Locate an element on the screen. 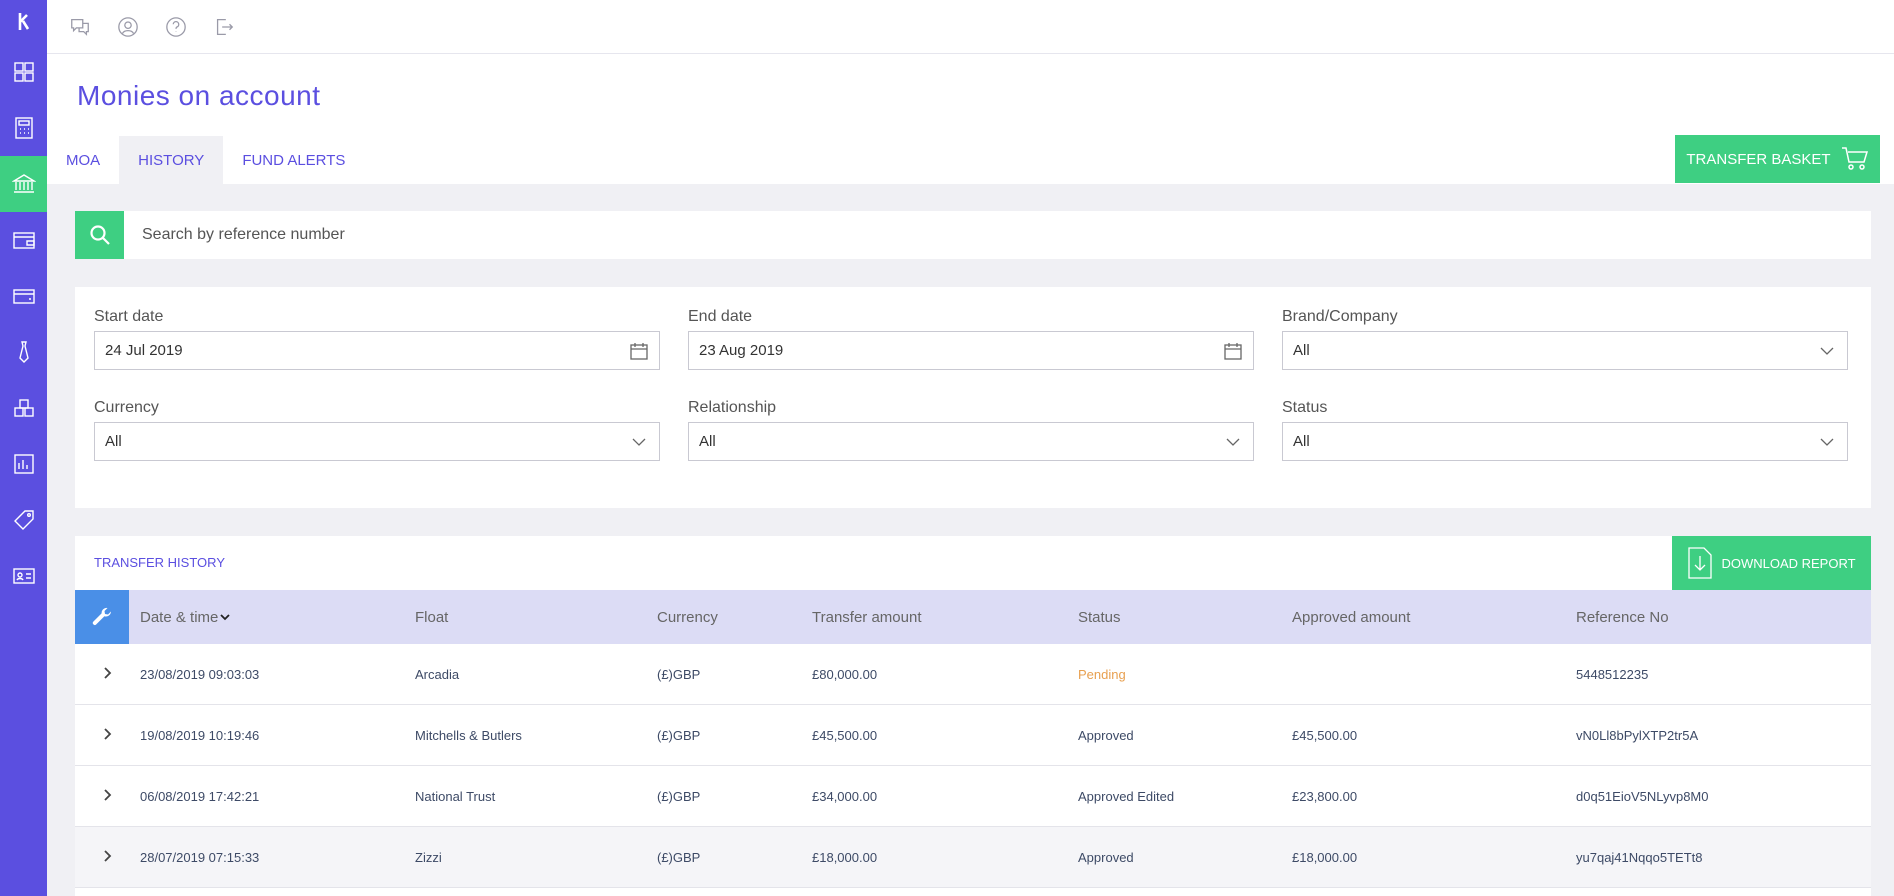 This screenshot has height=896, width=1894. sidebar-item-chart is located at coordinates (23, 464).